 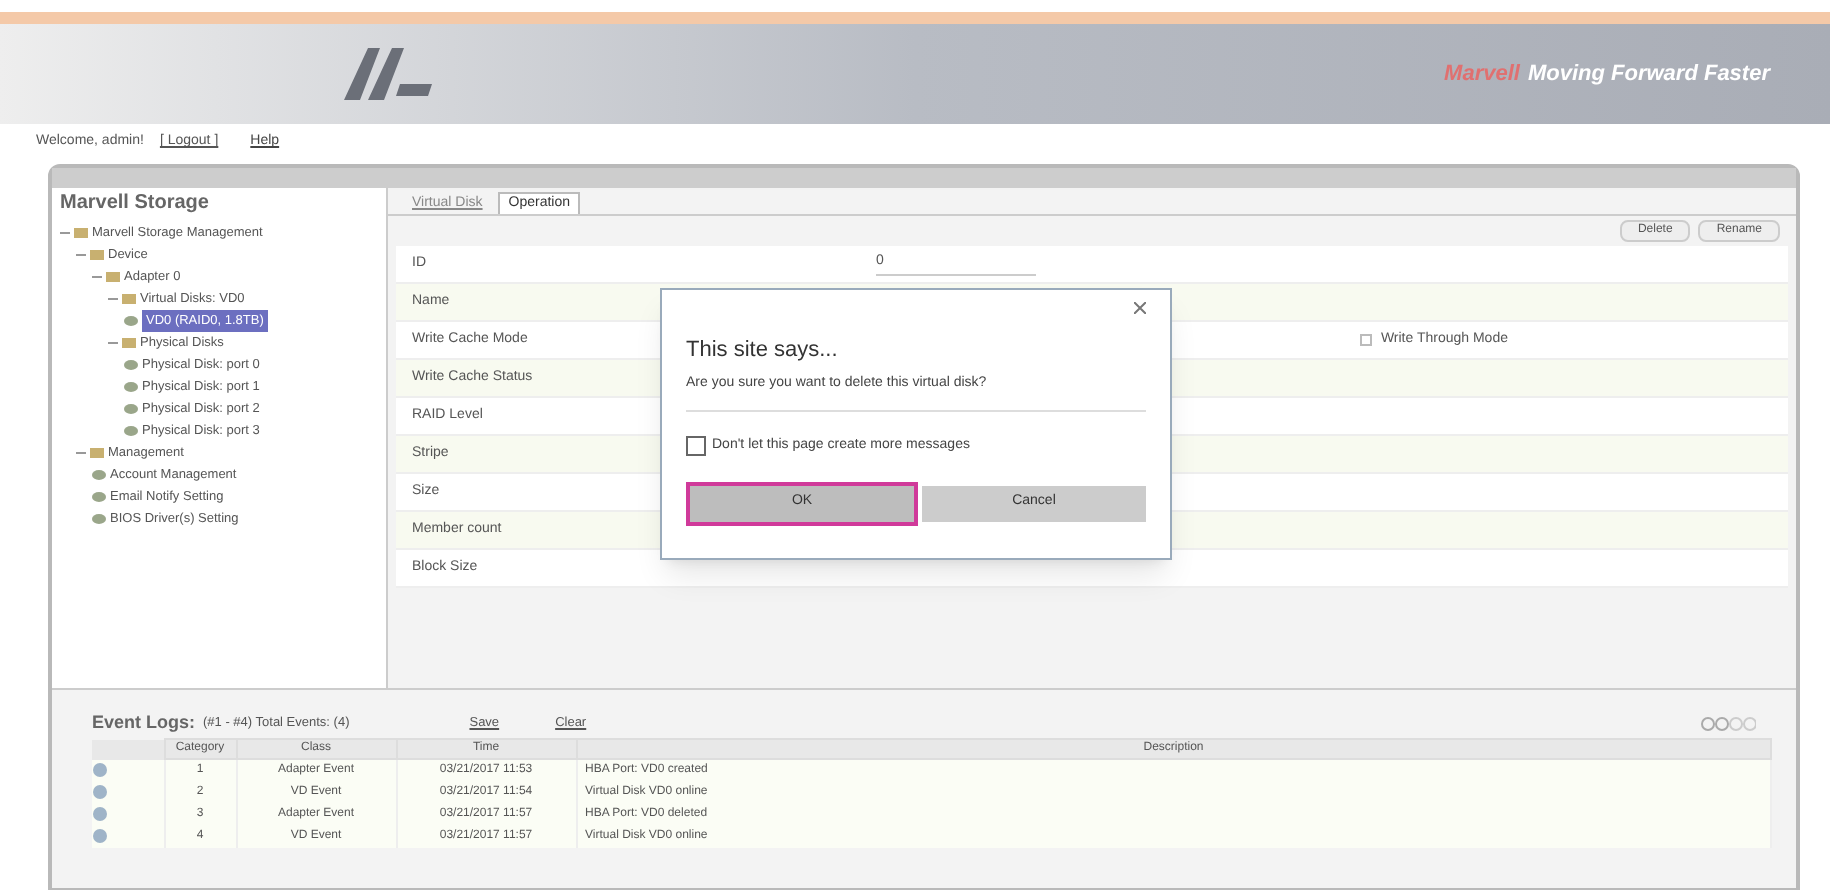 What do you see at coordinates (696, 446) in the screenshot?
I see `dont-show-checkbox` at bounding box center [696, 446].